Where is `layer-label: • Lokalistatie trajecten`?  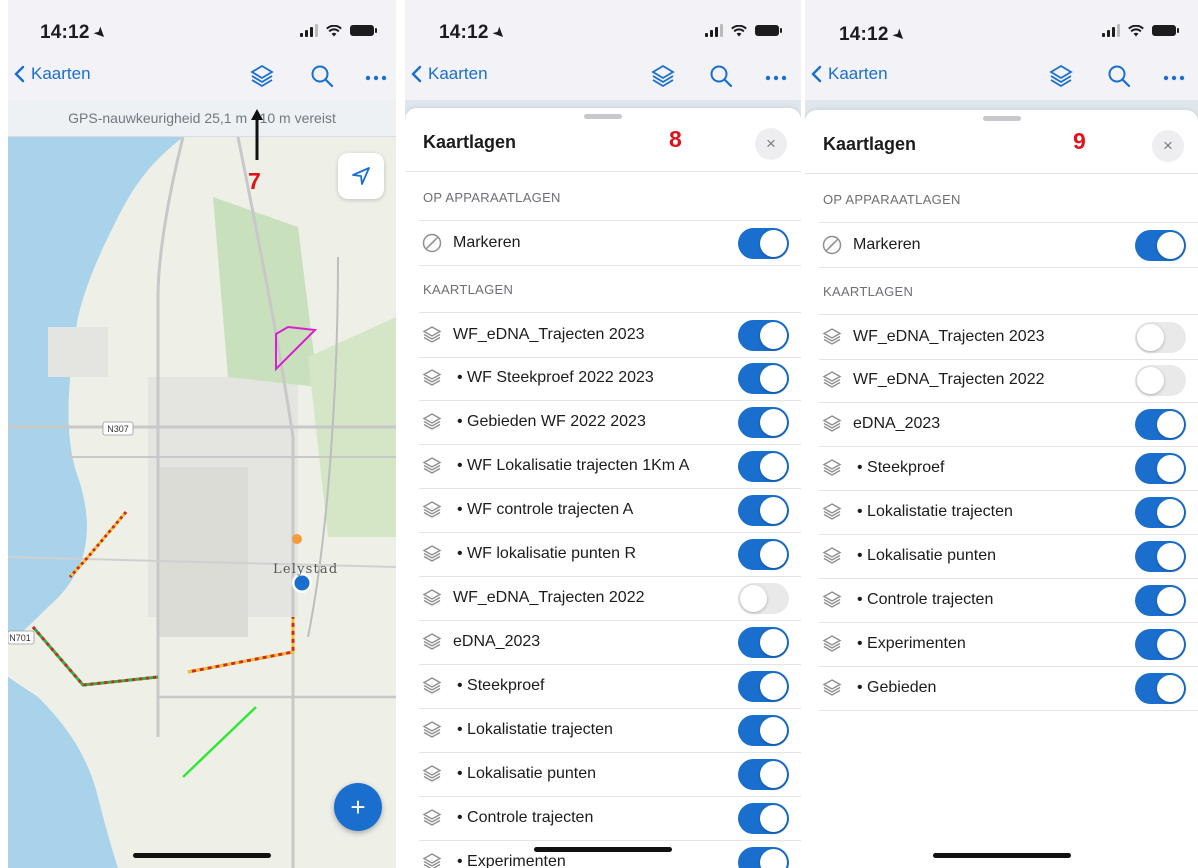
layer-label: • Lokalistatie trajecten is located at coordinates (535, 729).